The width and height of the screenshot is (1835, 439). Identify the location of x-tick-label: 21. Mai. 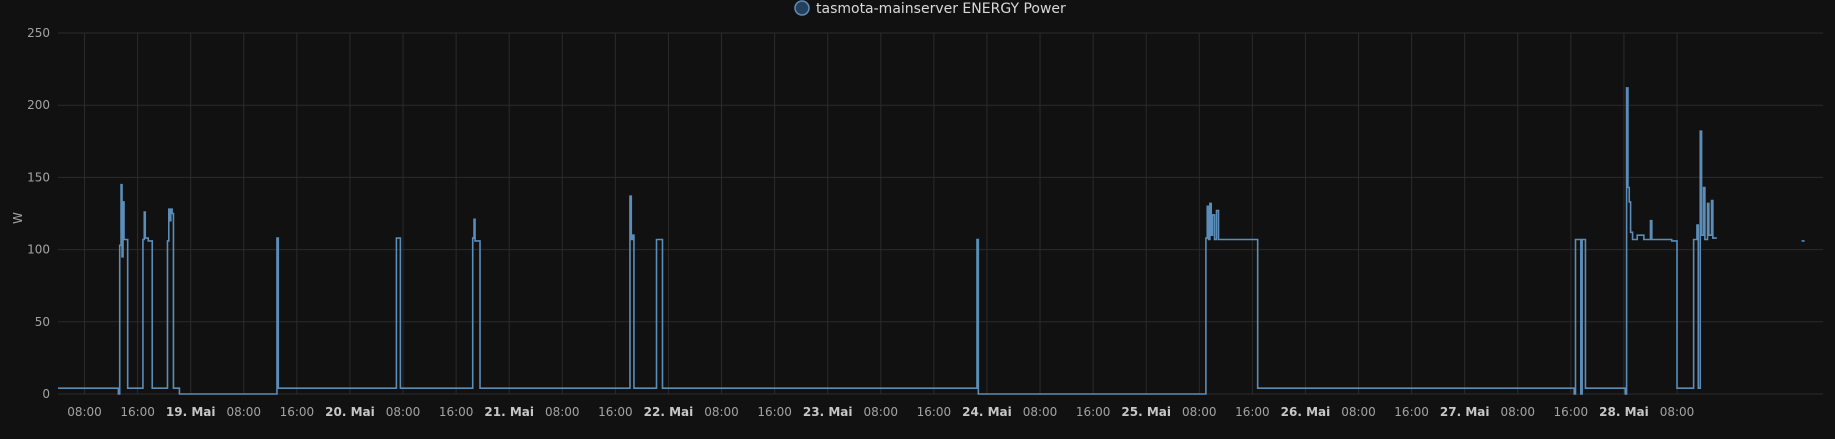
(509, 412).